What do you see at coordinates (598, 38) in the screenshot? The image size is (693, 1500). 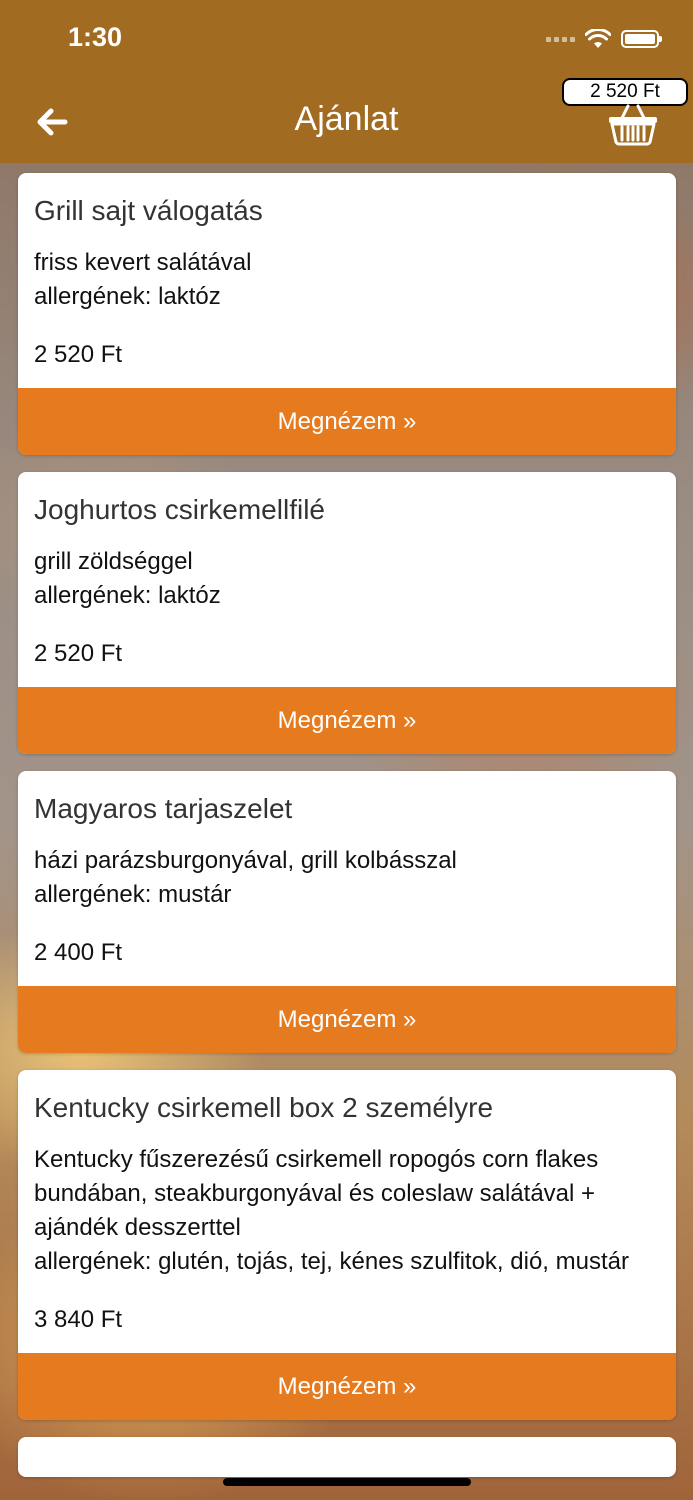 I see `wifi-icon` at bounding box center [598, 38].